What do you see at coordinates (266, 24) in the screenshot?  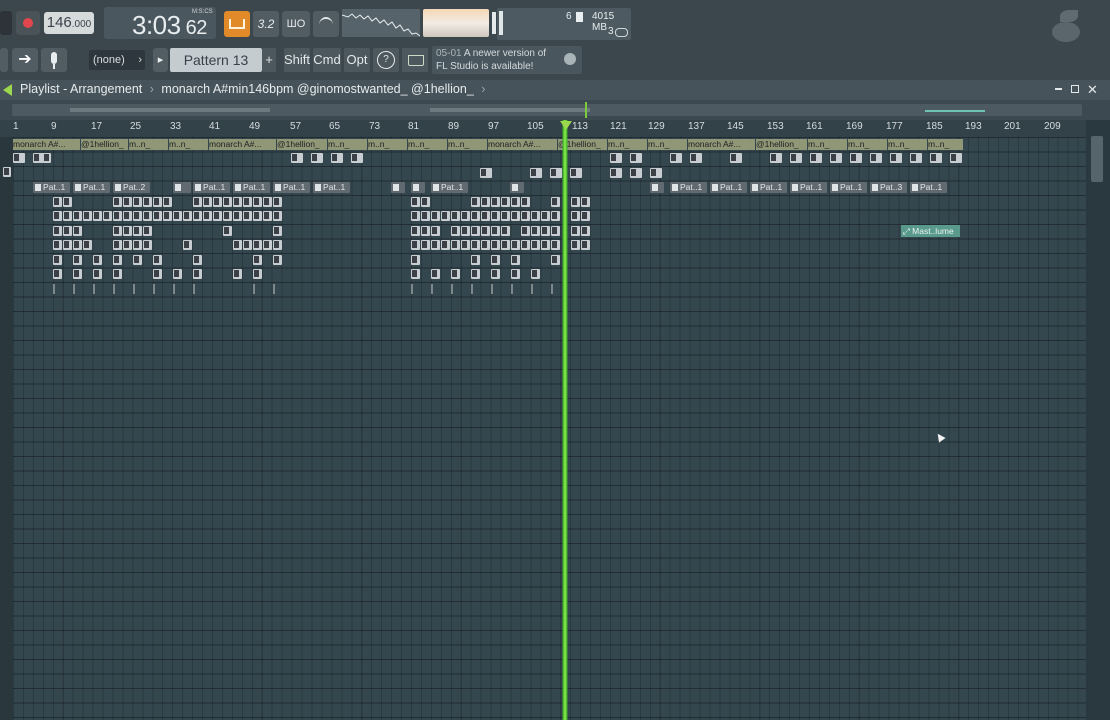 I see `step-edit-button: 3.2` at bounding box center [266, 24].